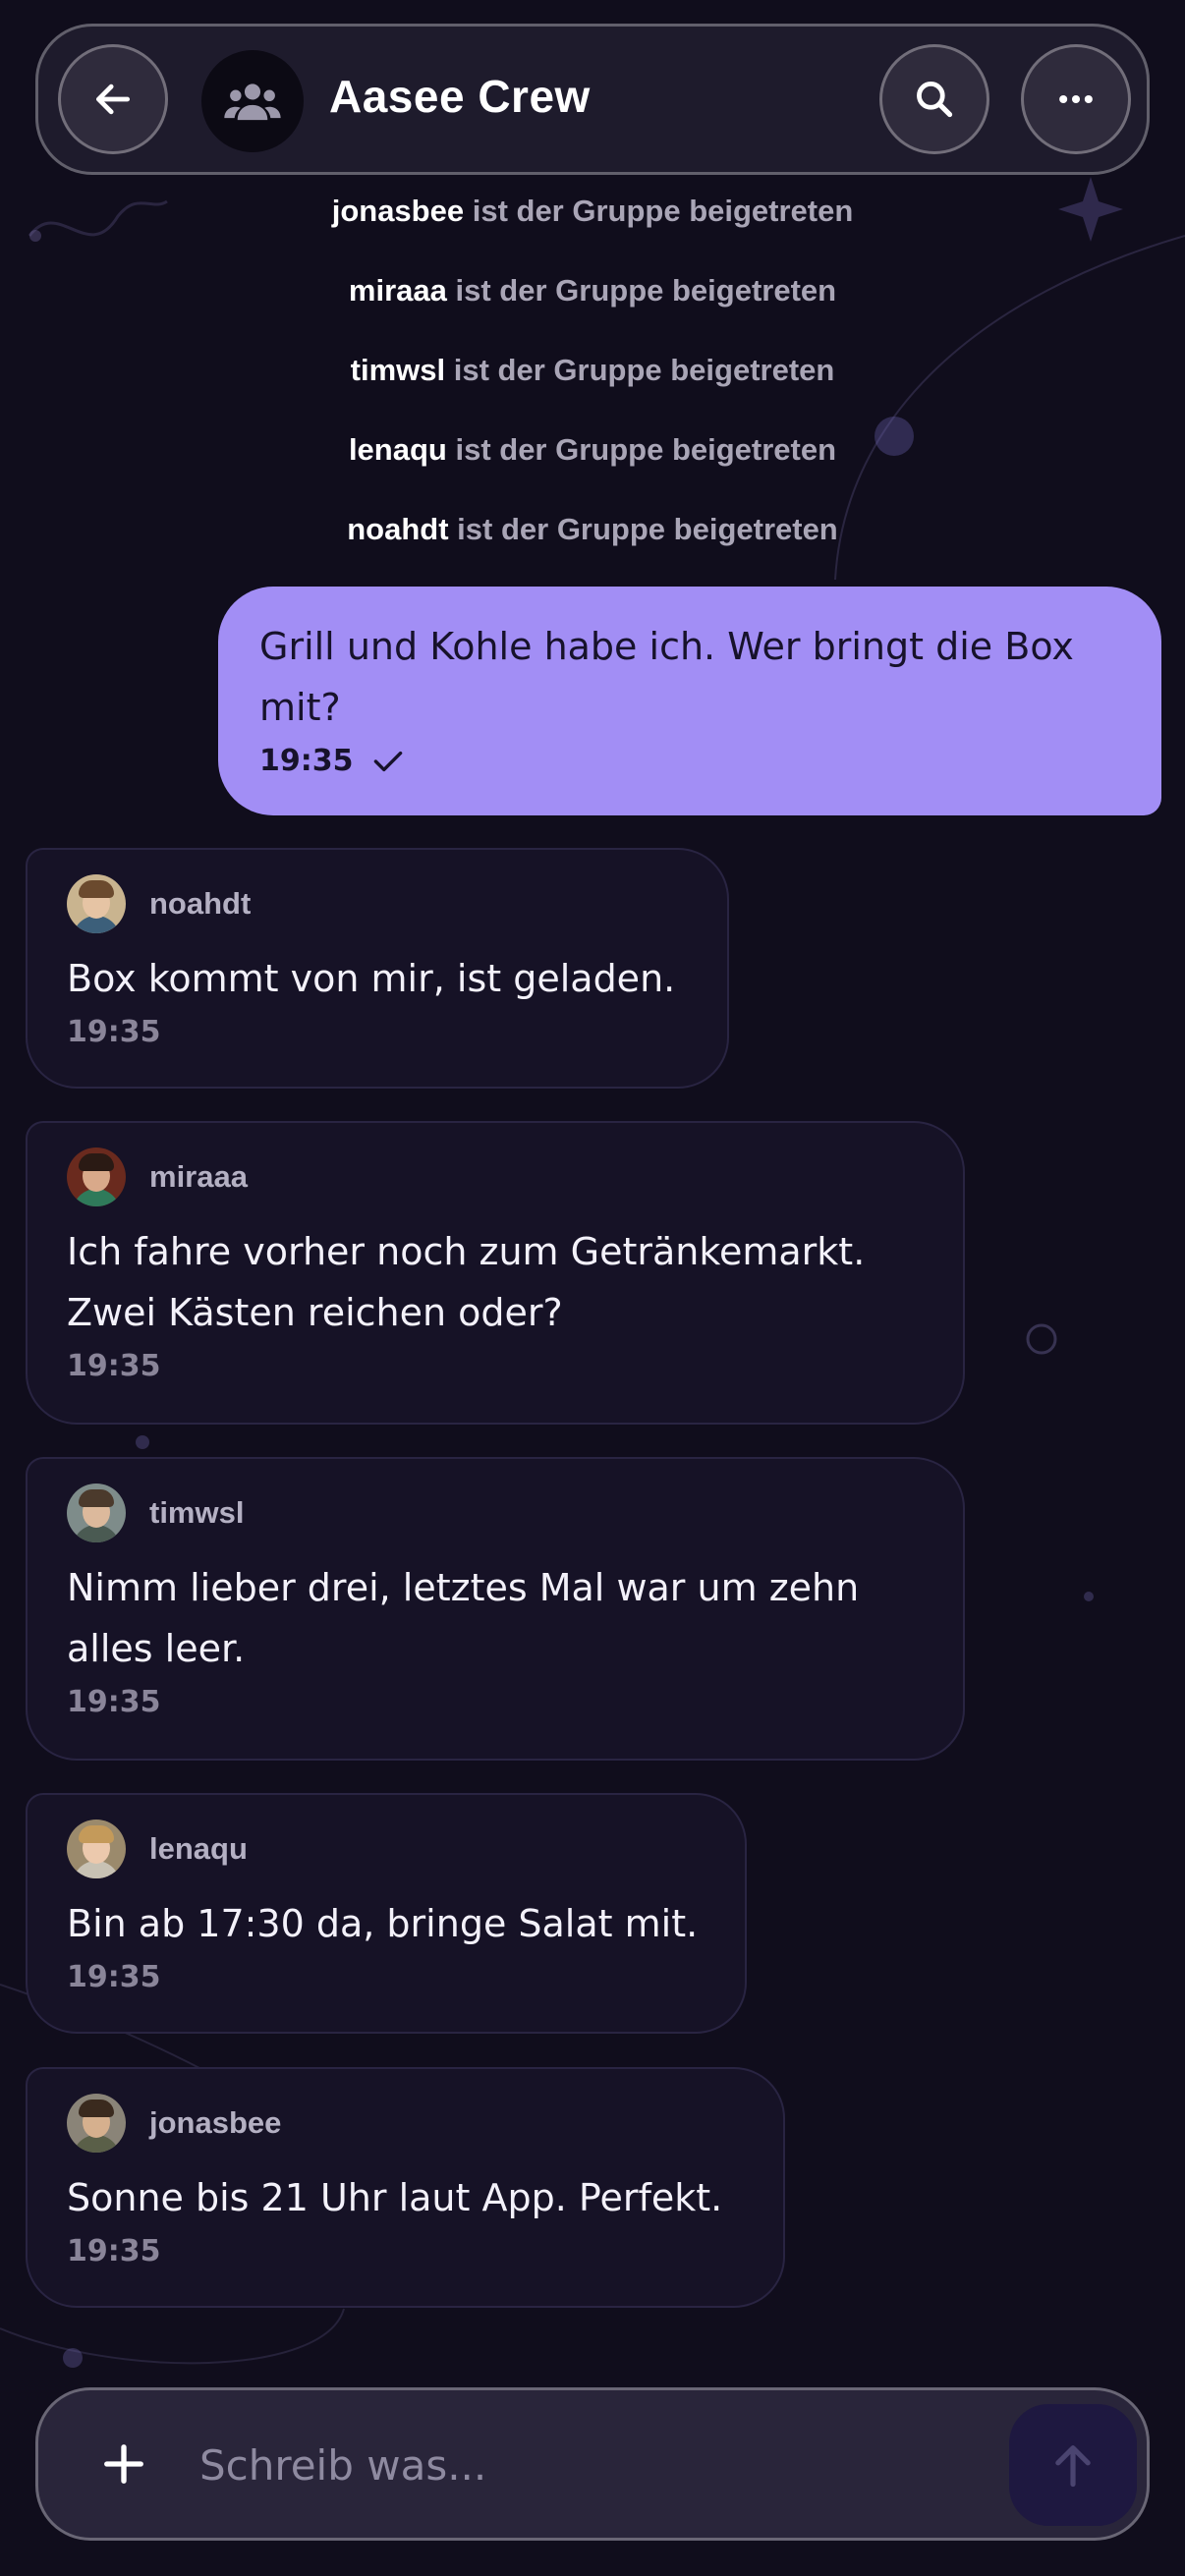 This screenshot has width=1185, height=2576. I want to click on add-attachment-button, so click(124, 2464).